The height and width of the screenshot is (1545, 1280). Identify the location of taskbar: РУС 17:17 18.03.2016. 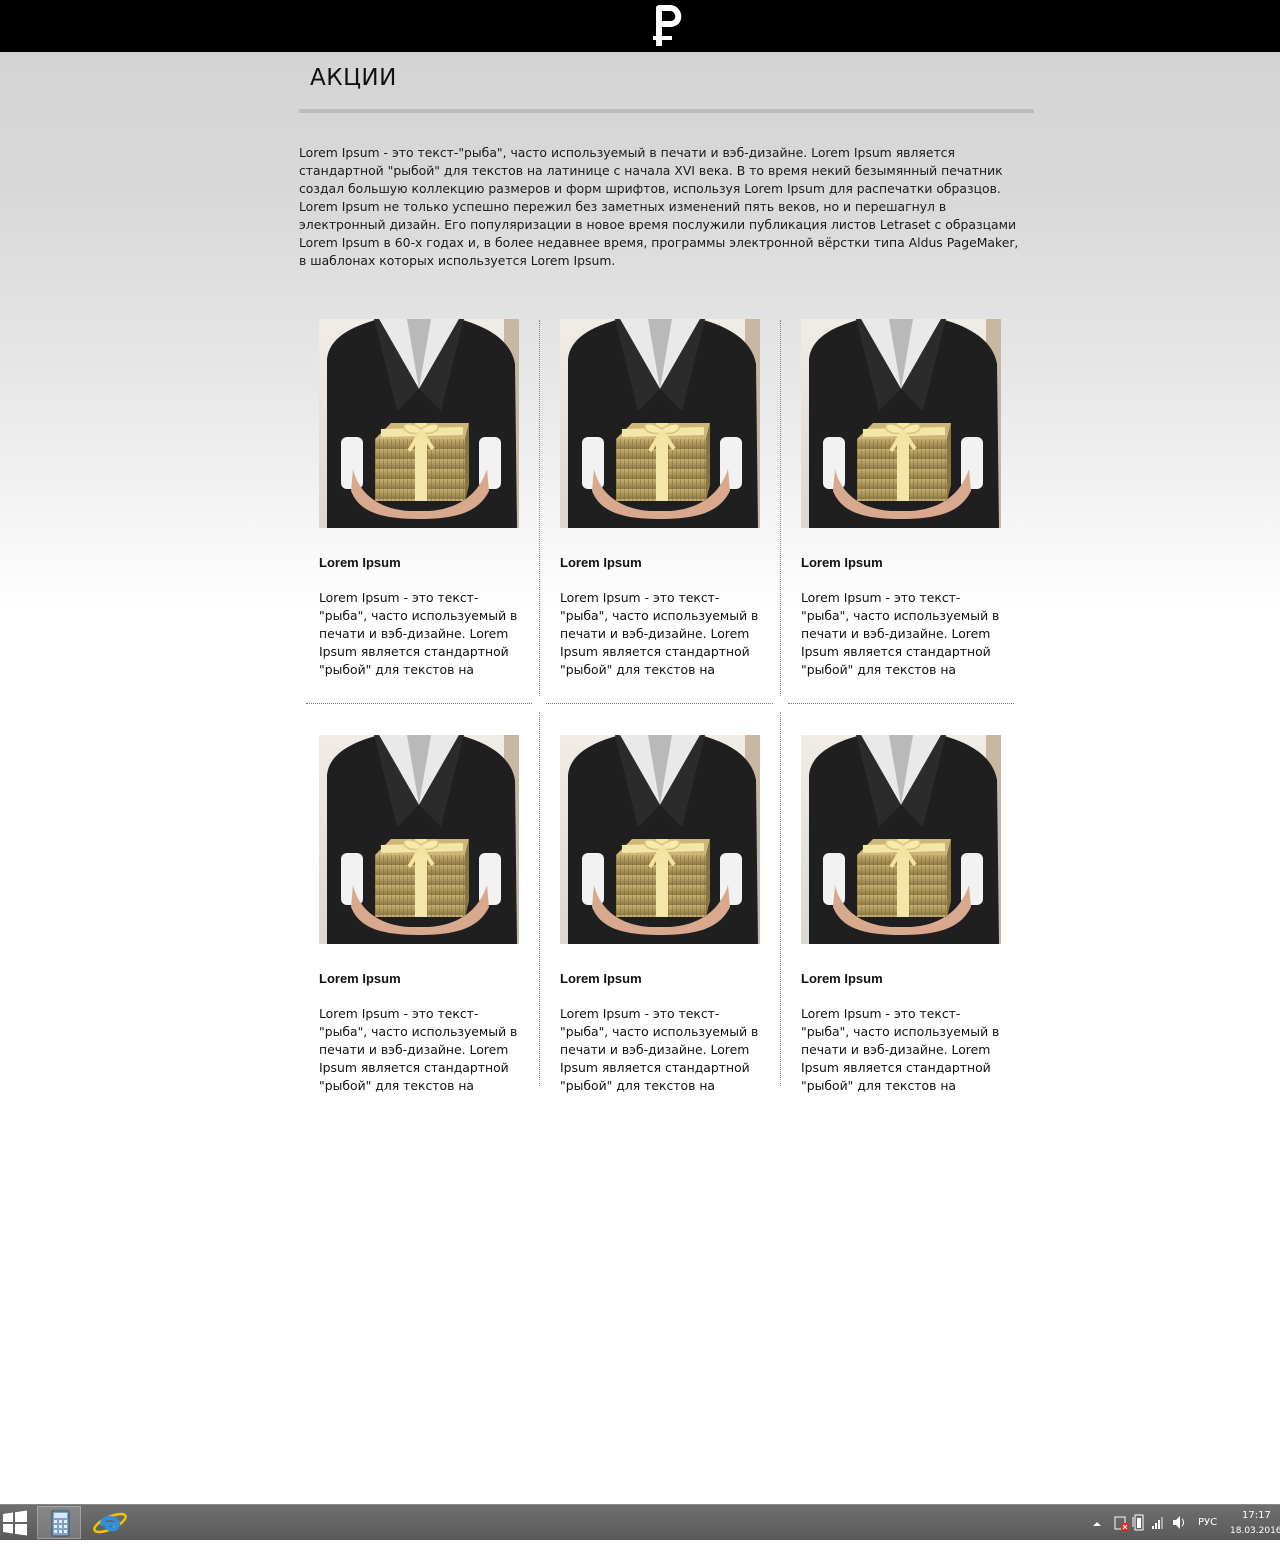
(640, 1522).